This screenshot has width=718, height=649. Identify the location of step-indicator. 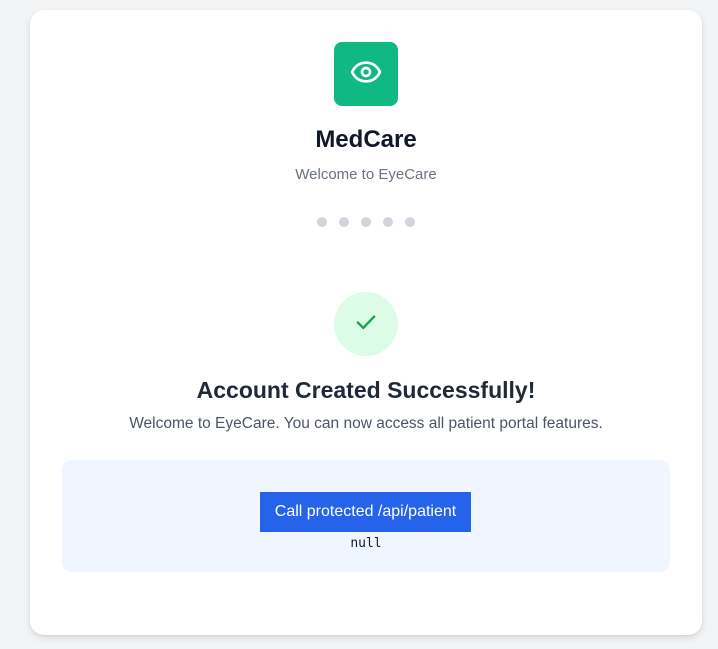
(366, 222).